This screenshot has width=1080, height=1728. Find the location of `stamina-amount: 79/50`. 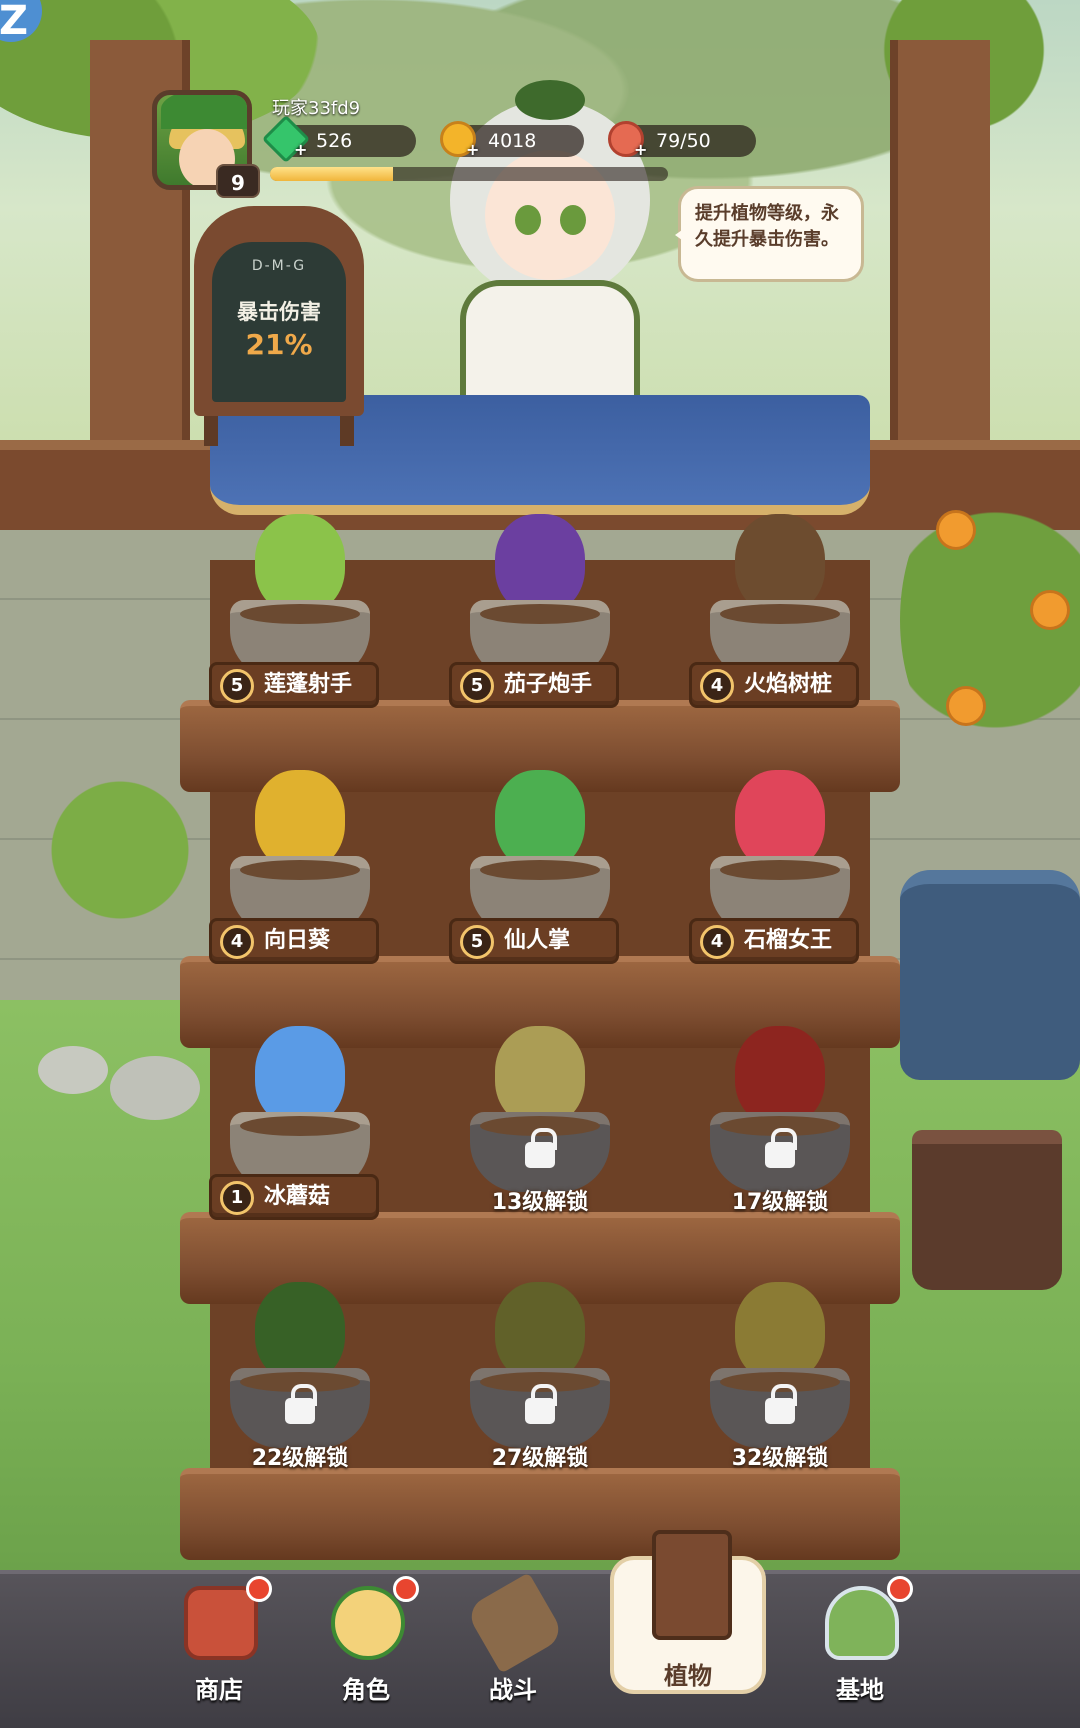

stamina-amount: 79/50 is located at coordinates (683, 141).